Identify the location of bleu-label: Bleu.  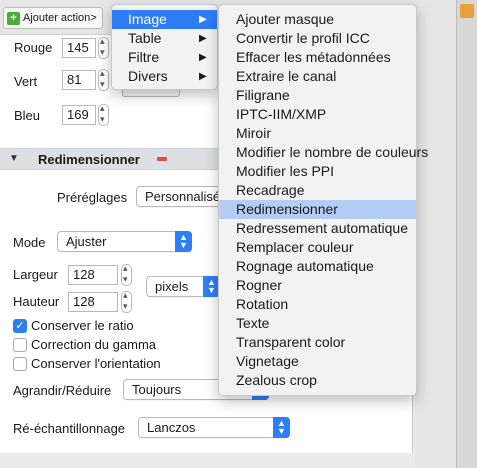
(27, 115).